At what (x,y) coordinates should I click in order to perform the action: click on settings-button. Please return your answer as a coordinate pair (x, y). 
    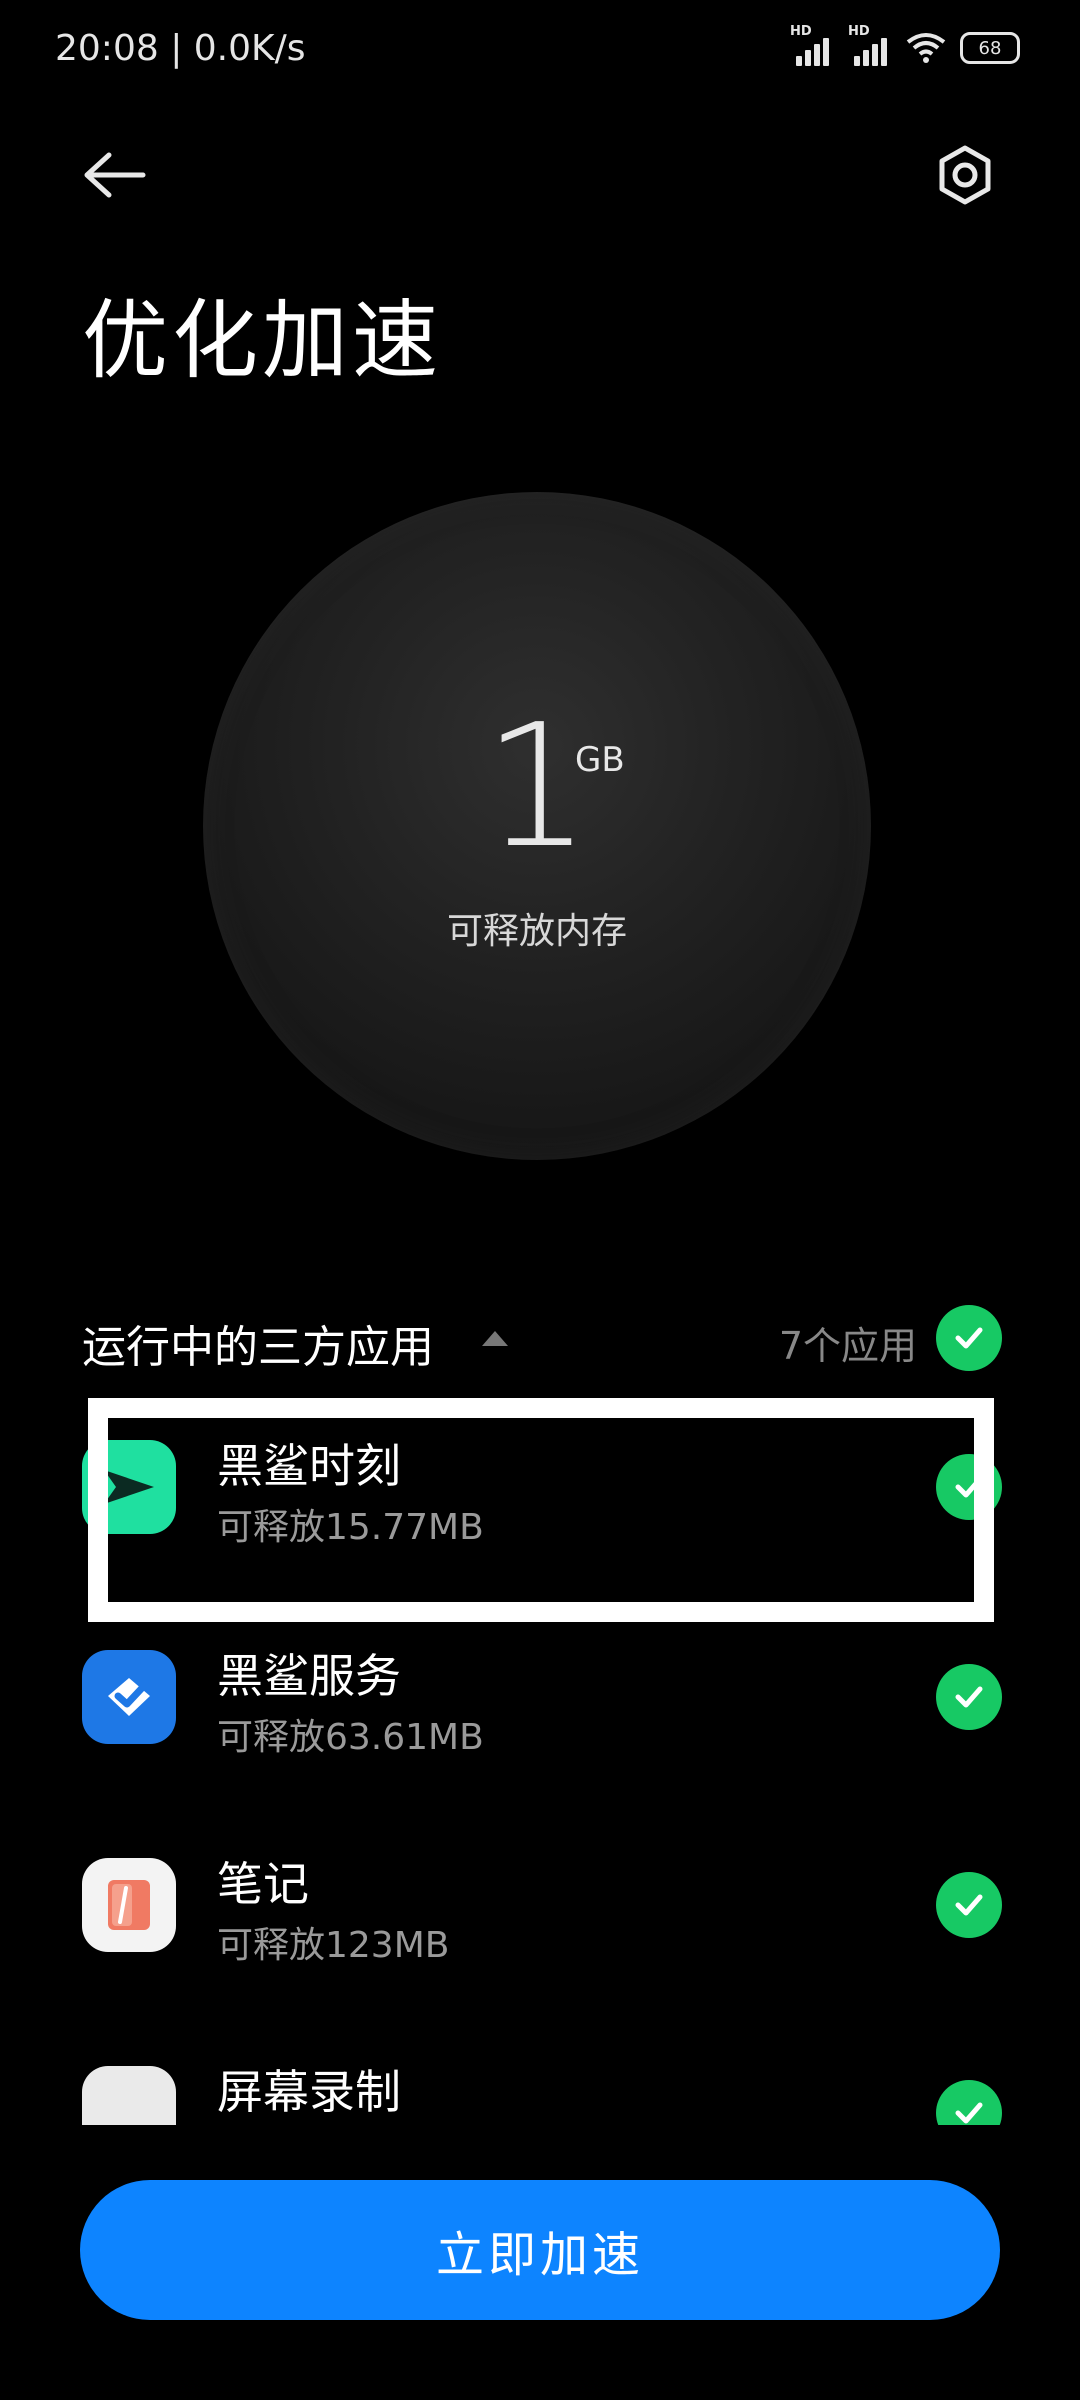
    Looking at the image, I should click on (965, 175).